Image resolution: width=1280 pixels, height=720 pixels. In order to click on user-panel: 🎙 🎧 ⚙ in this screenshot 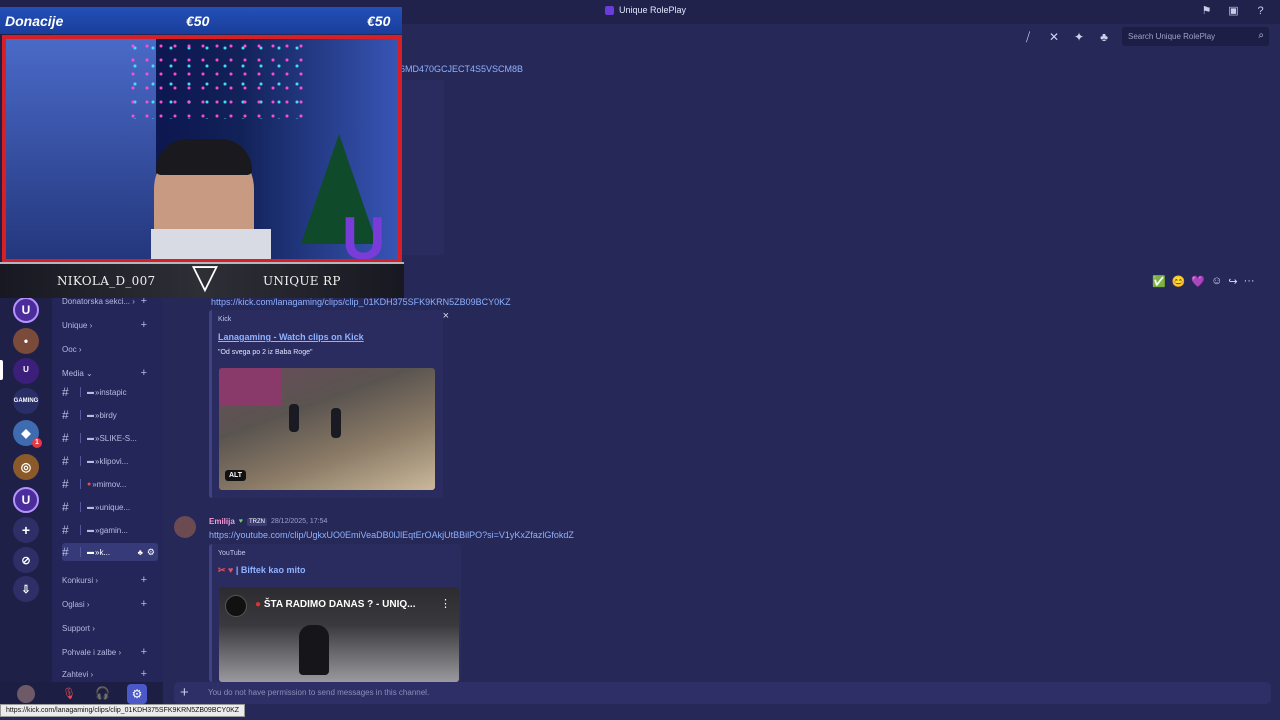, I will do `click(81, 694)`.